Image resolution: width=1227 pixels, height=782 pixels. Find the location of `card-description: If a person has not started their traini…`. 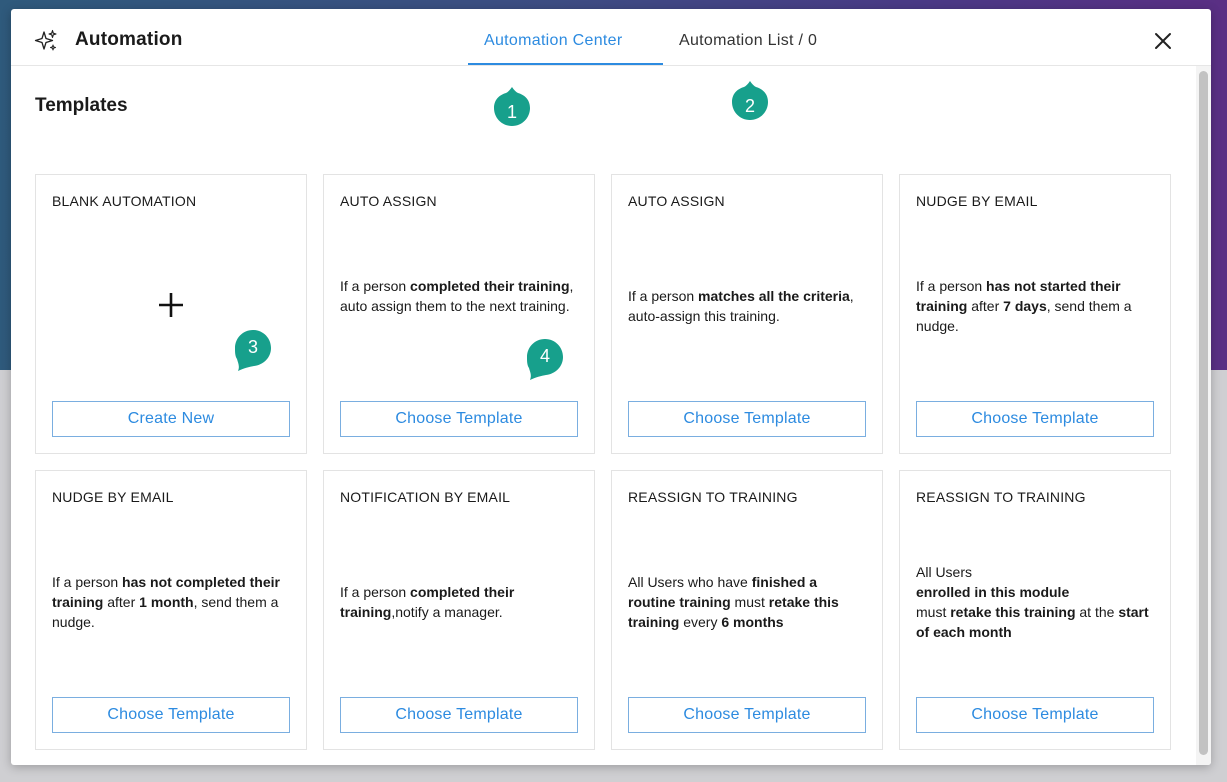

card-description: If a person has not started their traini… is located at coordinates (1036, 306).